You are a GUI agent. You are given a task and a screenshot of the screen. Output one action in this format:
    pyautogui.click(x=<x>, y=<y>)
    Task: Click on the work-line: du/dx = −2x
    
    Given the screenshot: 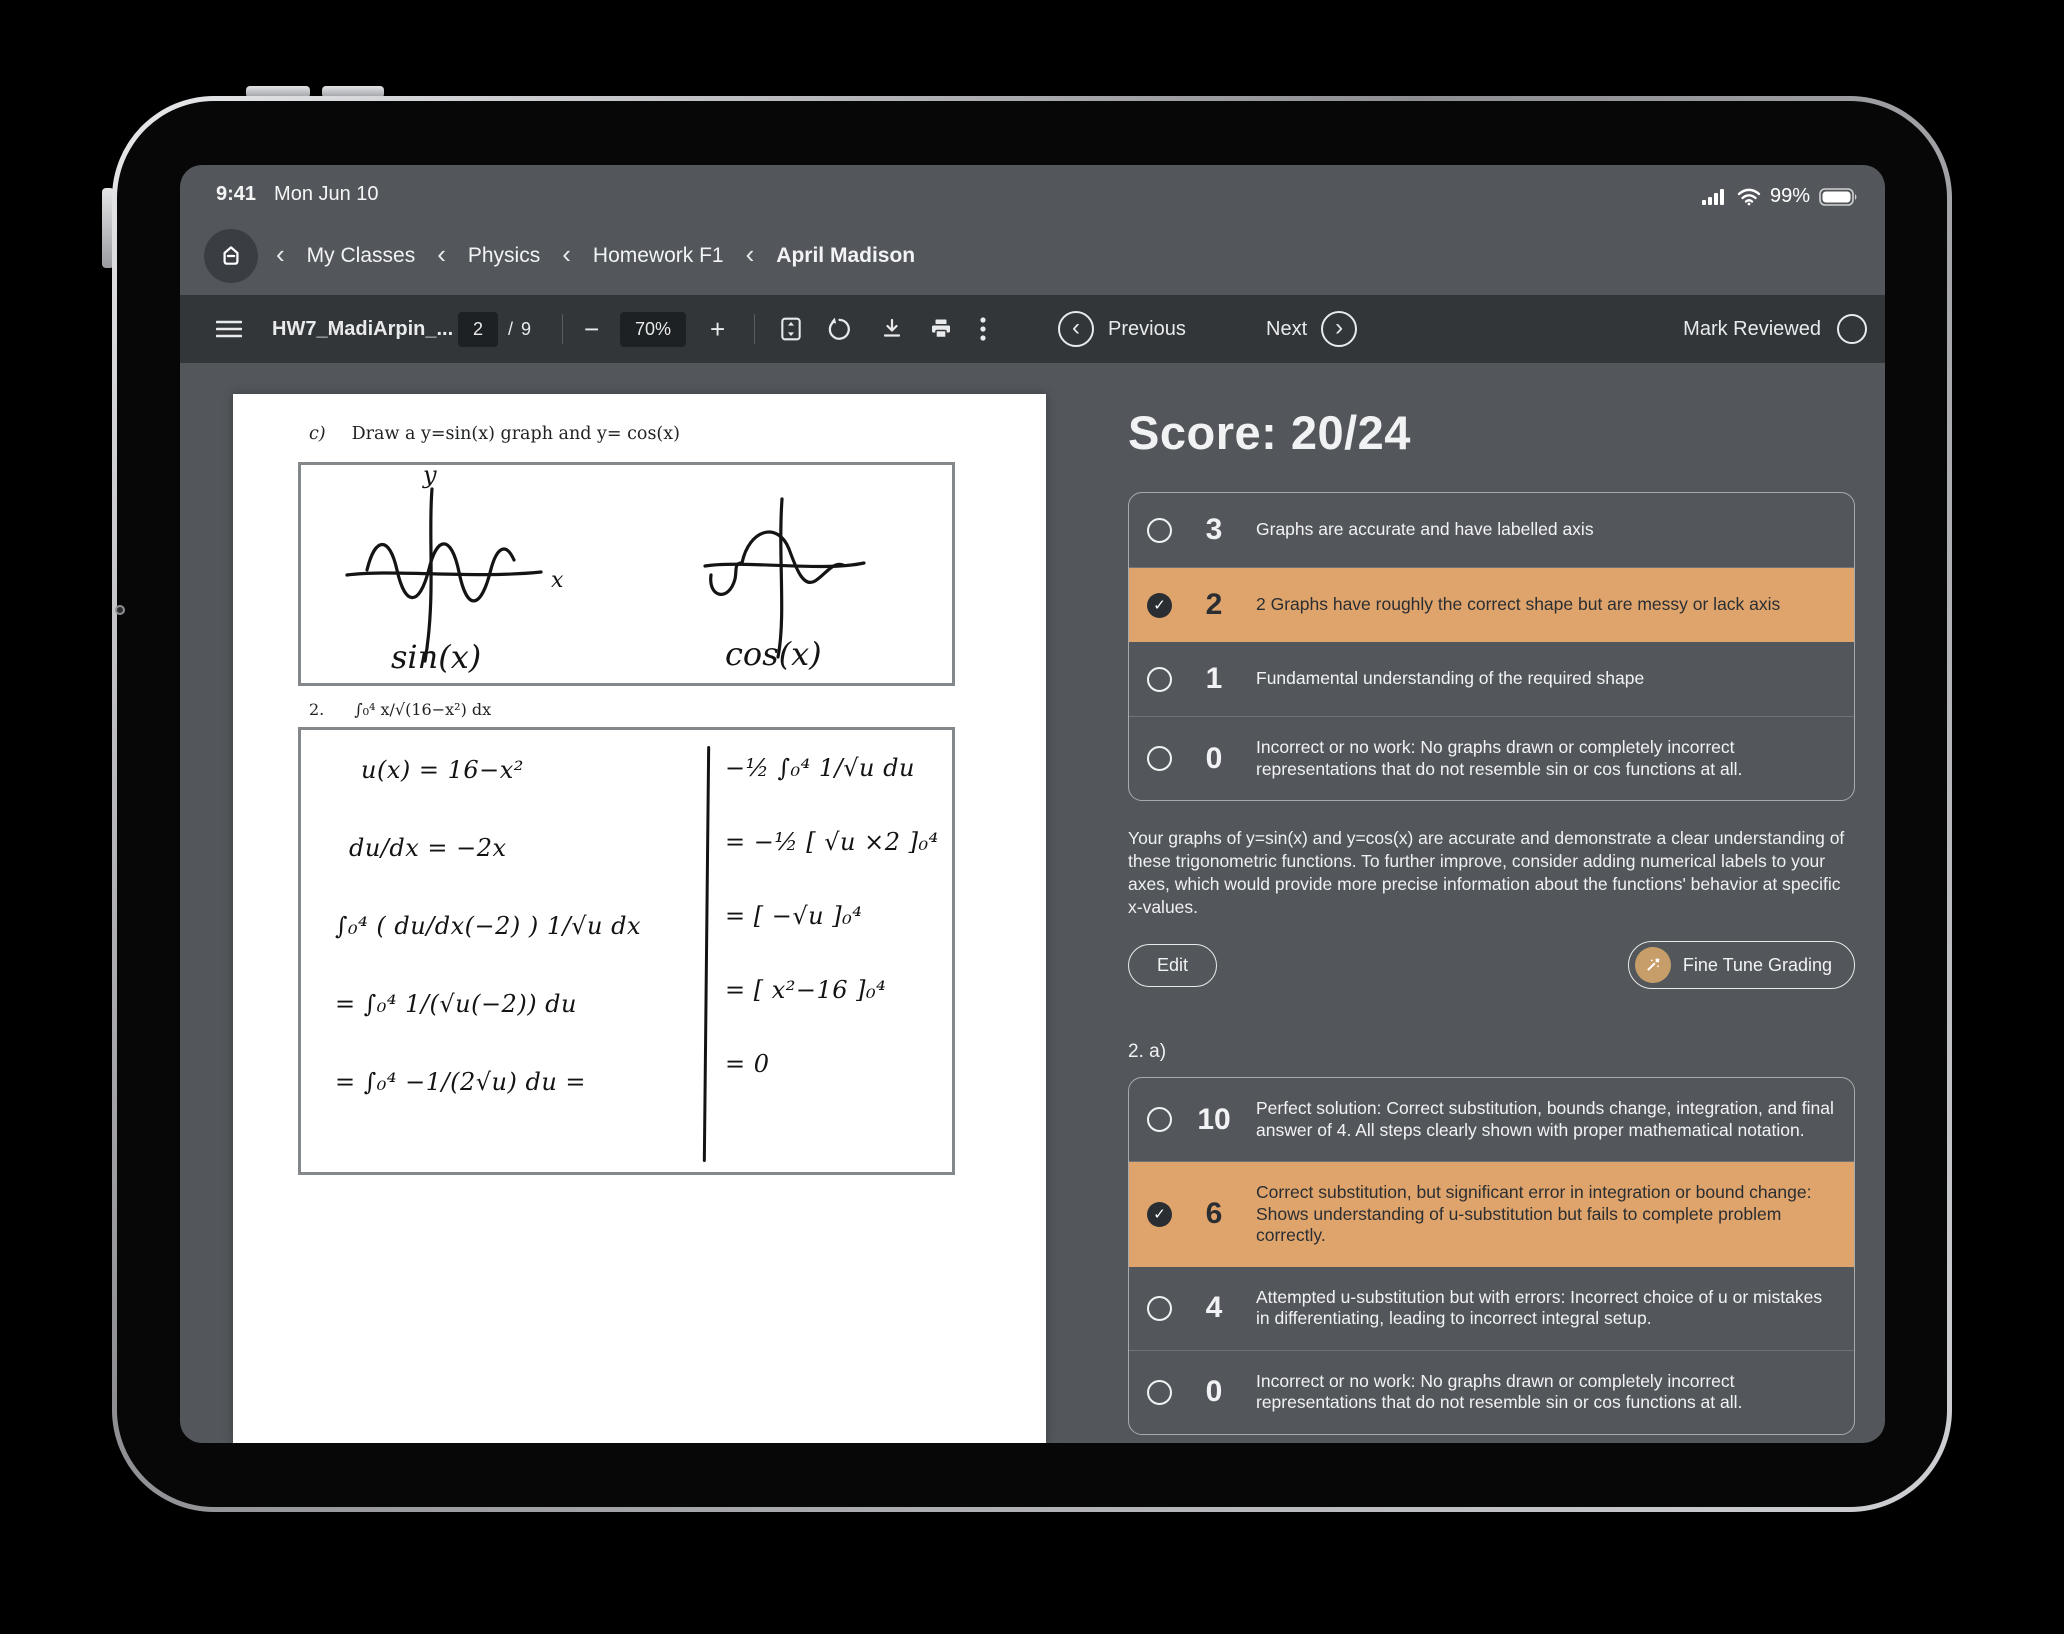 What is the action you would take?
    pyautogui.click(x=428, y=848)
    